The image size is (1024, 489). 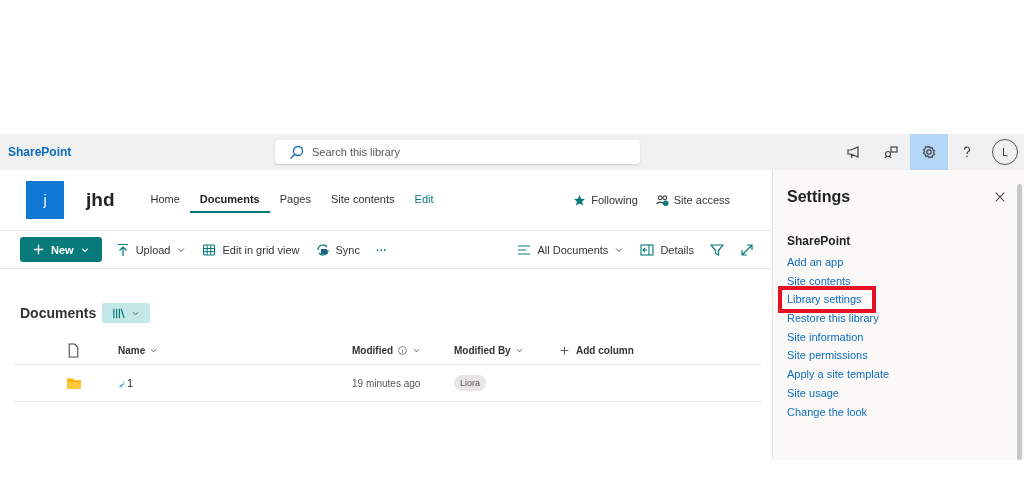 I want to click on sync-button: Sync, so click(x=337, y=249).